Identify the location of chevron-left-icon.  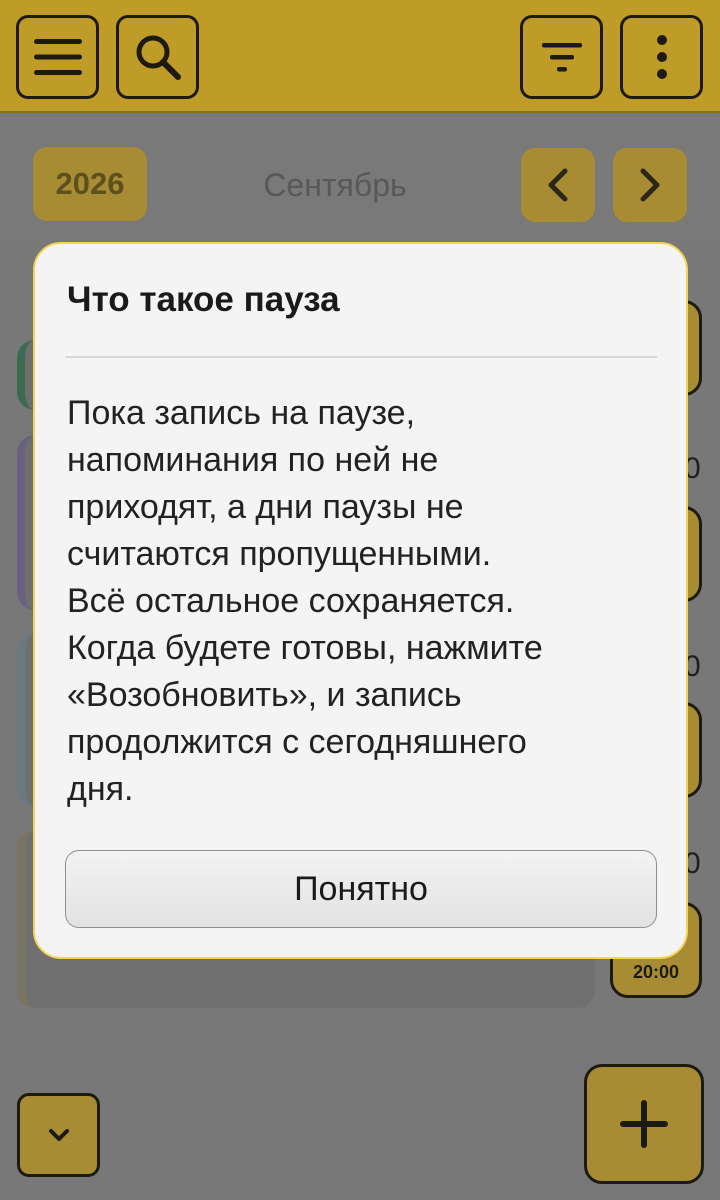
(558, 185).